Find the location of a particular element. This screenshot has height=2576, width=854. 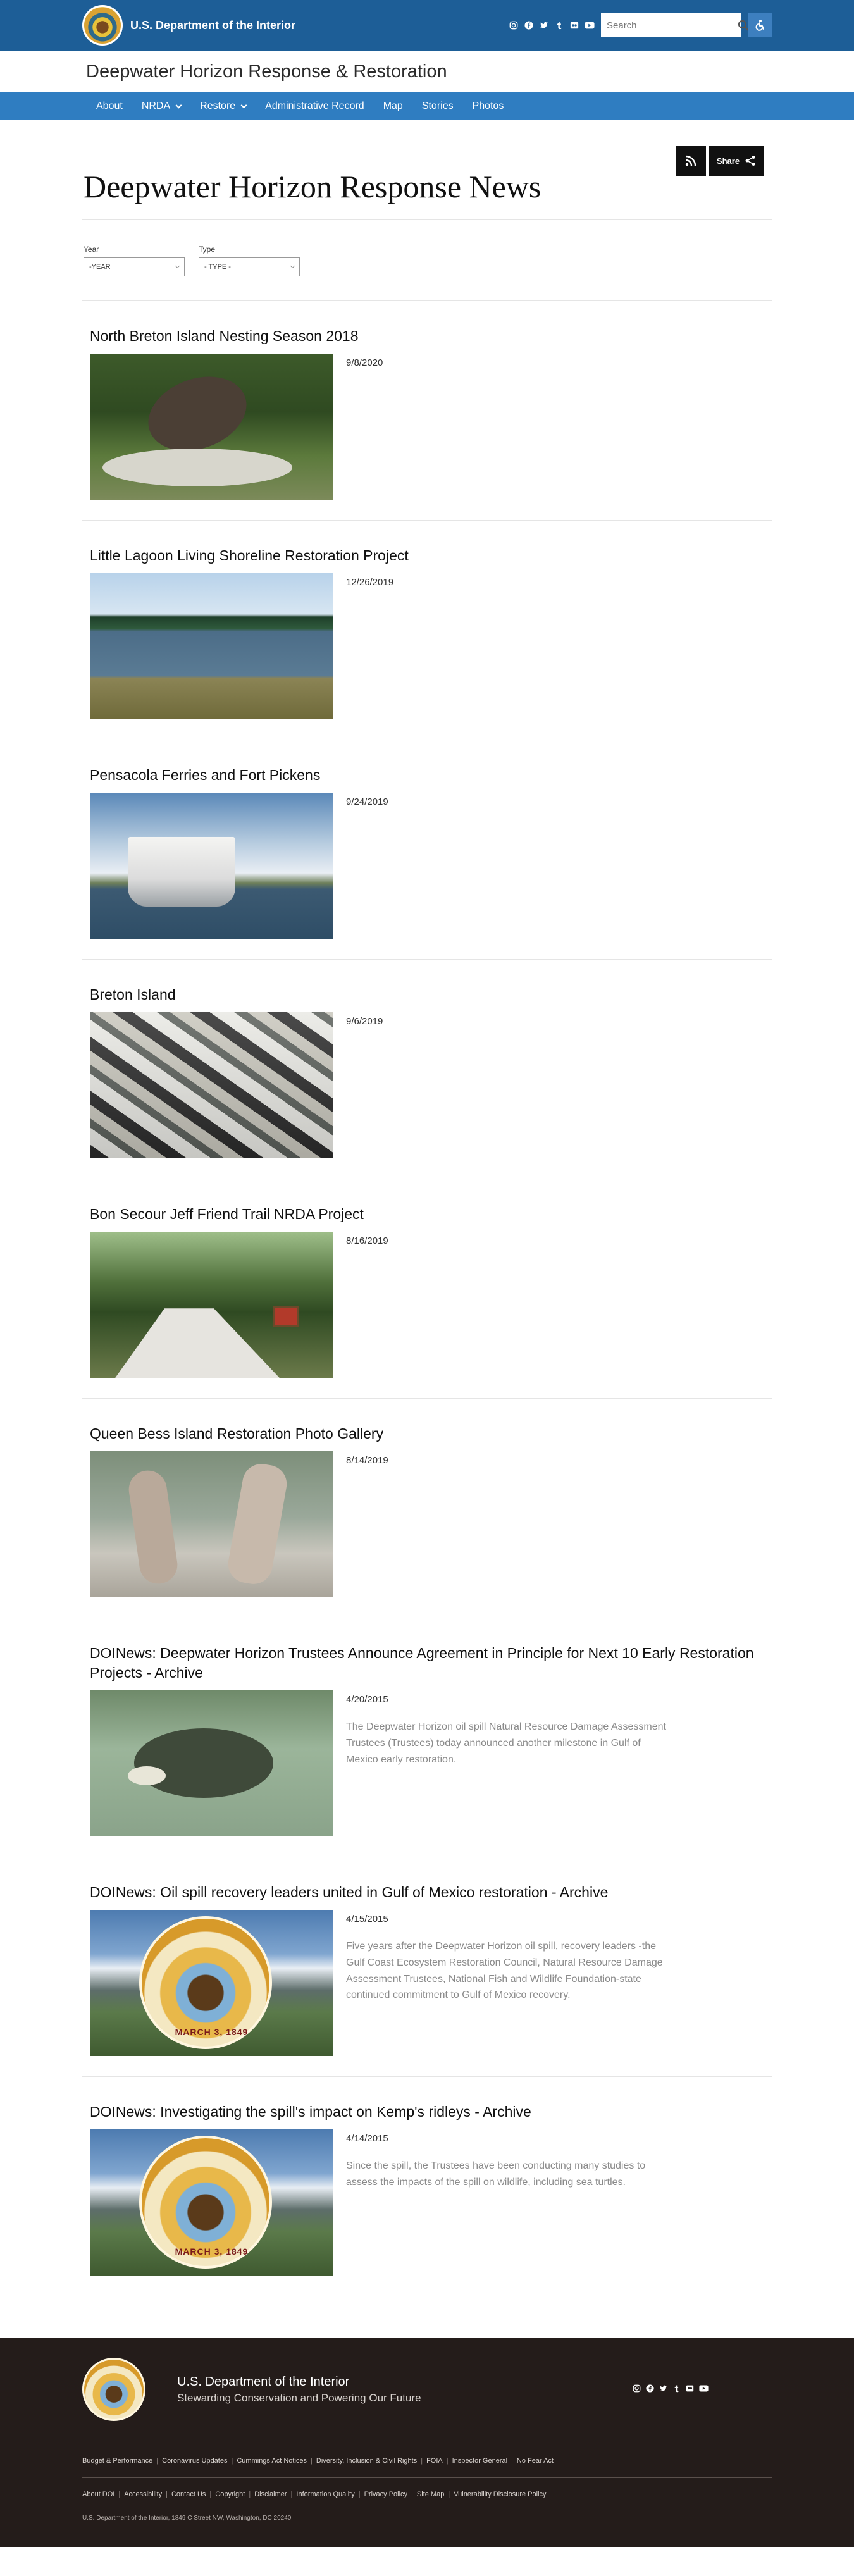

nav-item-label: Photos is located at coordinates (488, 106).